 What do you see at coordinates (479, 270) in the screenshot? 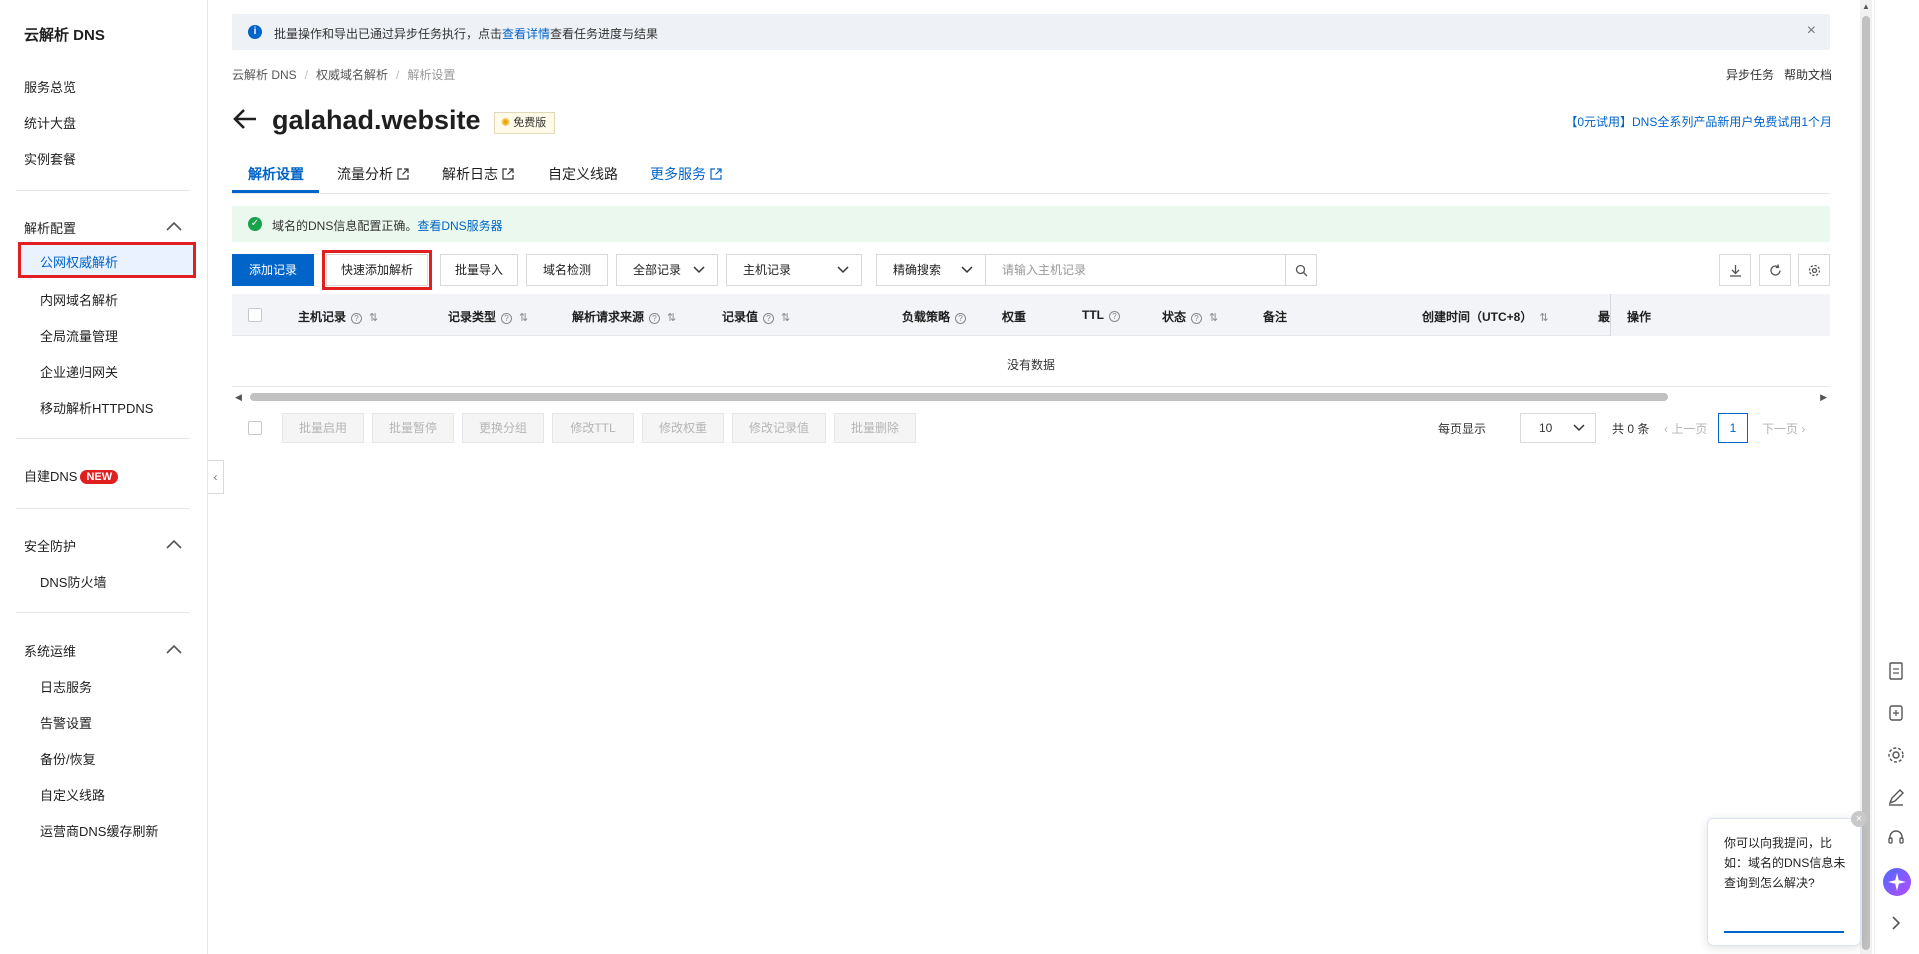
I see `batch-import-button: 批量导入` at bounding box center [479, 270].